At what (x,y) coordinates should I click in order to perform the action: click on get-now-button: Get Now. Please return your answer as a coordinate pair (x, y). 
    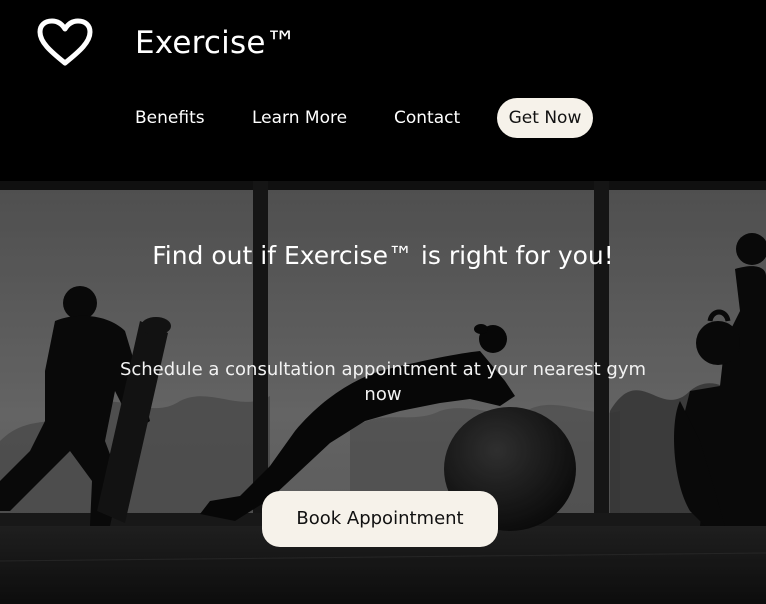
    Looking at the image, I should click on (545, 118).